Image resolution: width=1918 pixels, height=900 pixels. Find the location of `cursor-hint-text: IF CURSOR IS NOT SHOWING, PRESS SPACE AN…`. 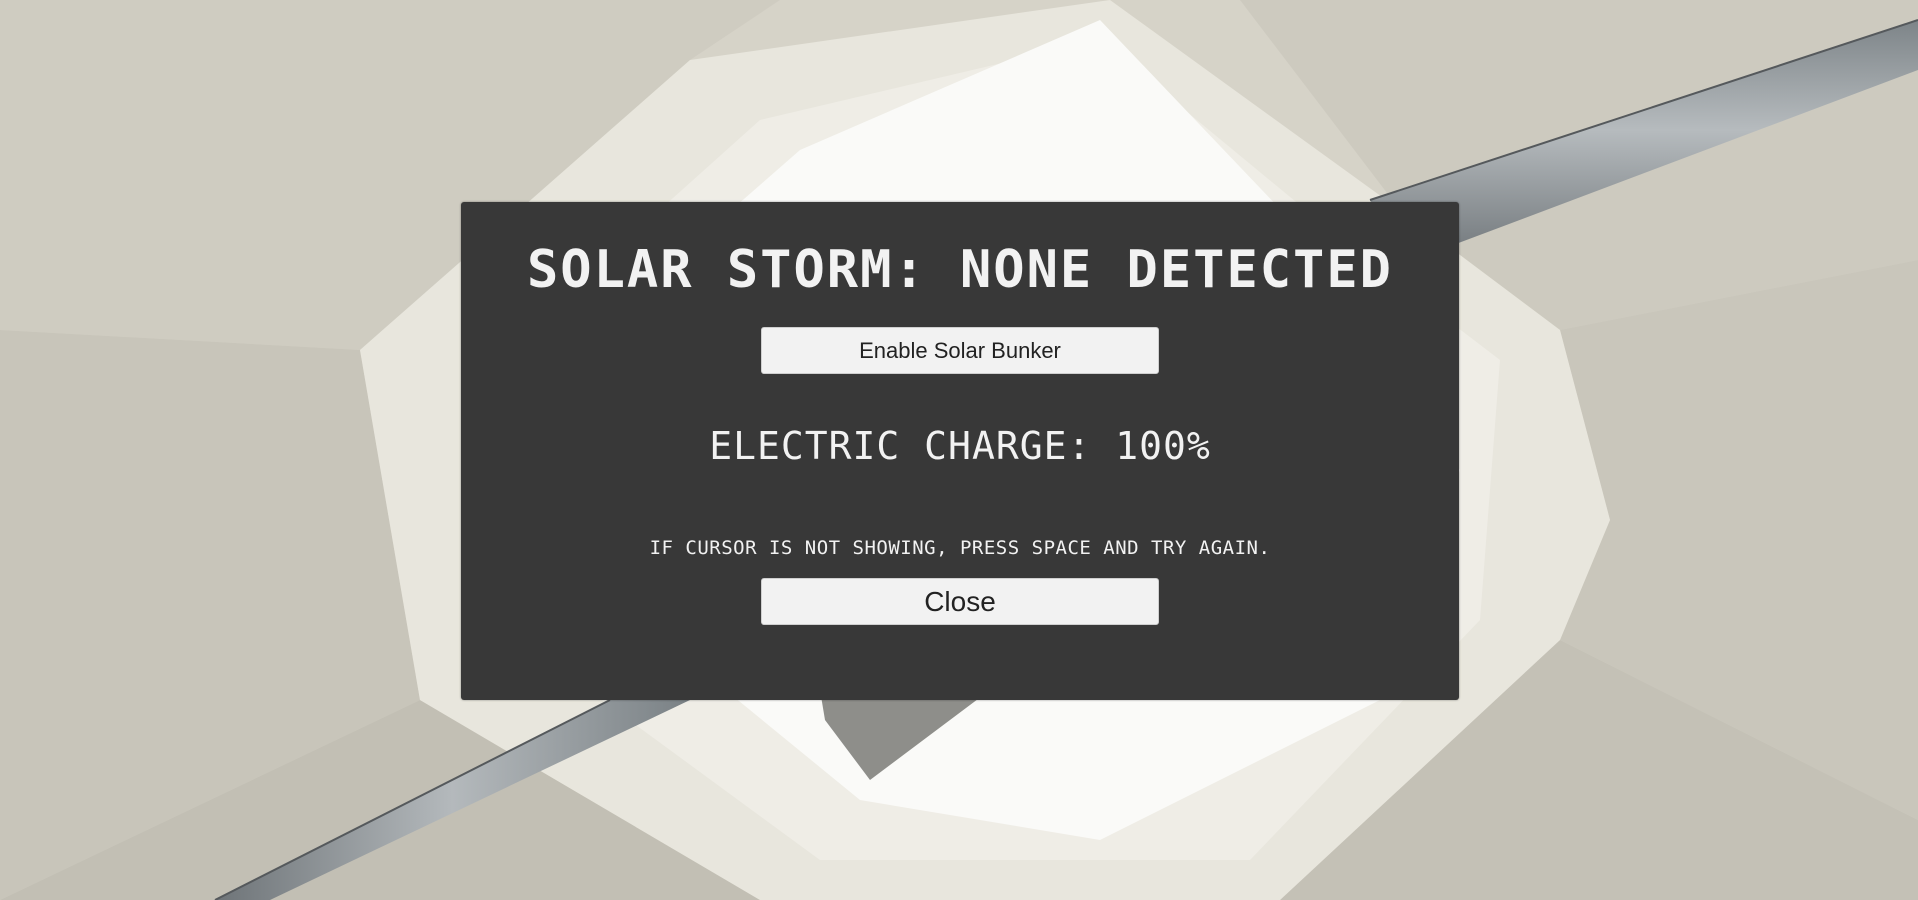

cursor-hint-text: IF CURSOR IS NOT SHOWING, PRESS SPACE AN… is located at coordinates (960, 548).